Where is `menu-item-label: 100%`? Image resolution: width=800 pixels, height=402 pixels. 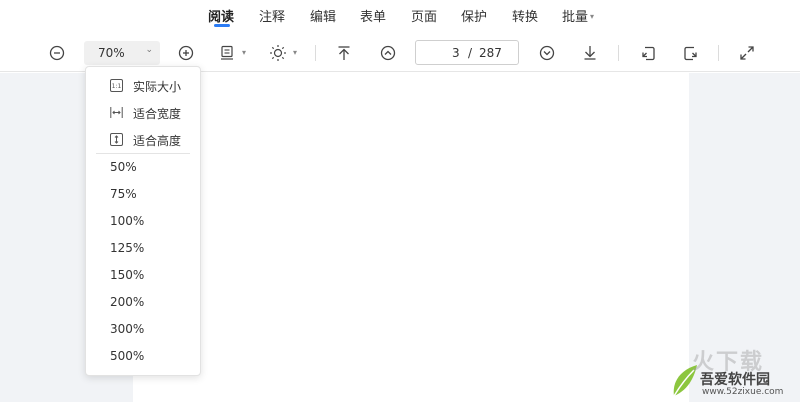
menu-item-label: 100% is located at coordinates (127, 221).